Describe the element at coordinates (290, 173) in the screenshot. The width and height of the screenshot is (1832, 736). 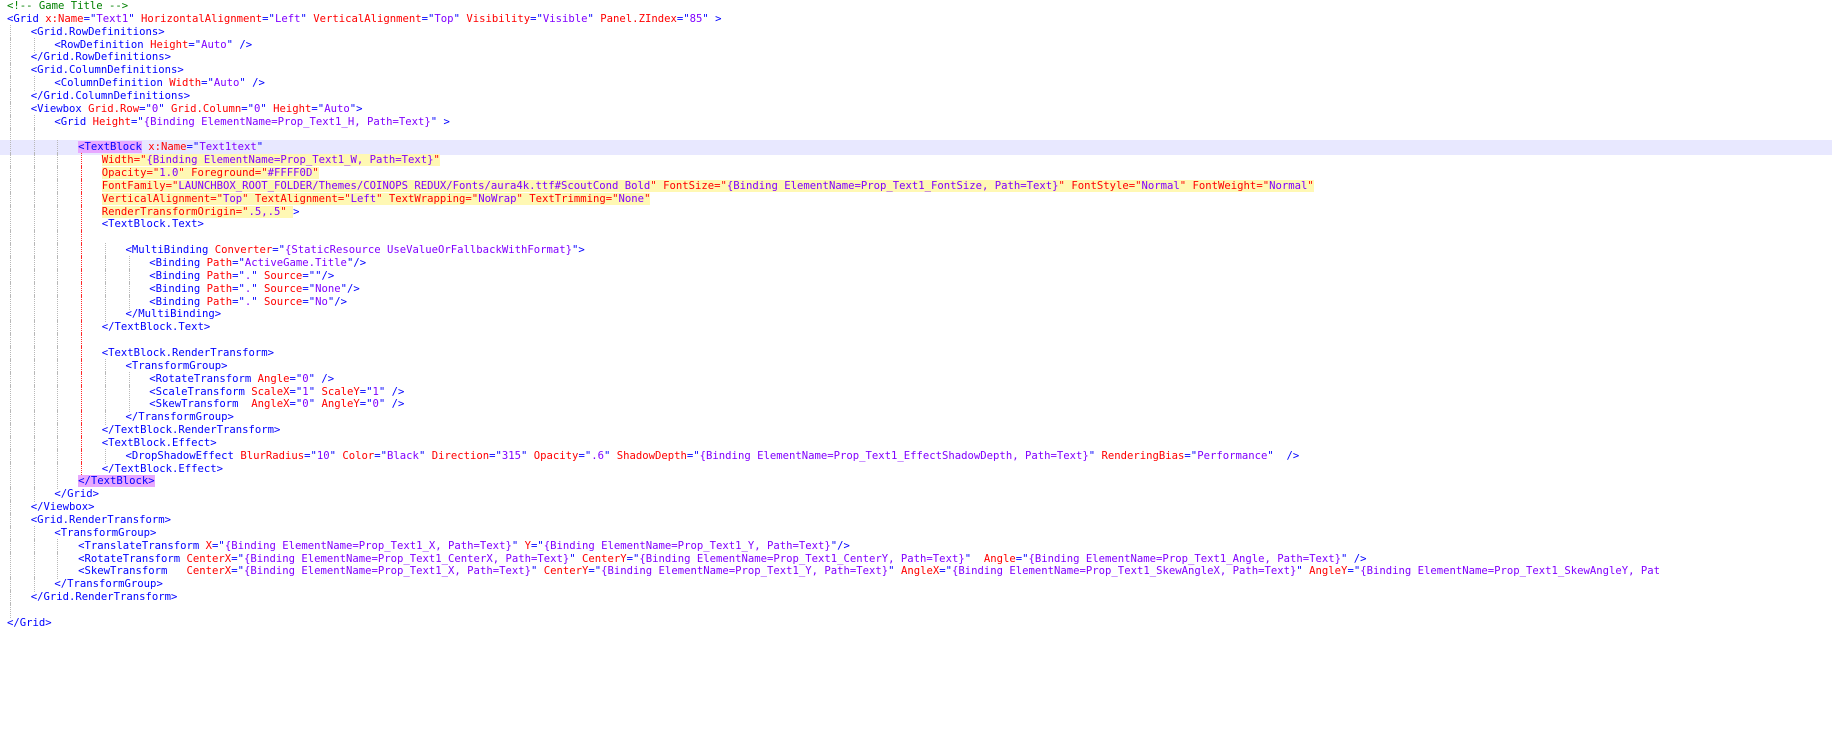
I see `code-token: #FFFF0D` at that location.